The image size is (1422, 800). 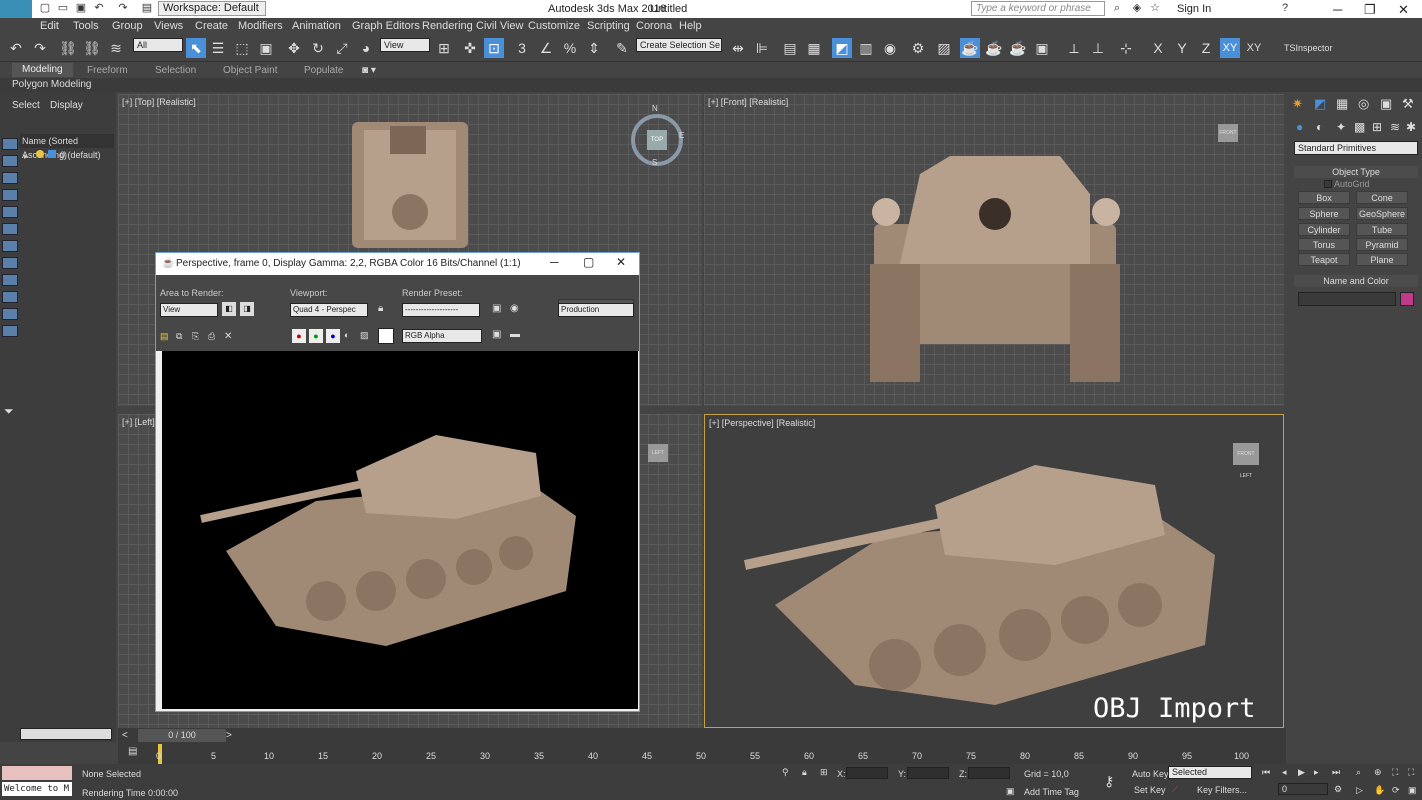 What do you see at coordinates (790, 48) in the screenshot?
I see `layer-explorer-icon: ▤` at bounding box center [790, 48].